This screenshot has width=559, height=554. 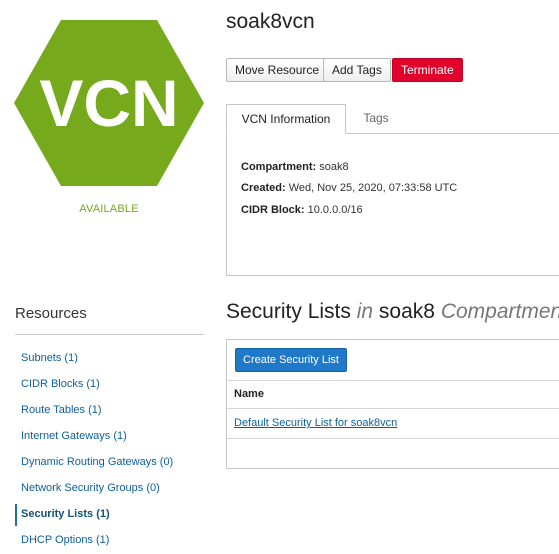 I want to click on terminate-button: Terminate, so click(x=427, y=70).